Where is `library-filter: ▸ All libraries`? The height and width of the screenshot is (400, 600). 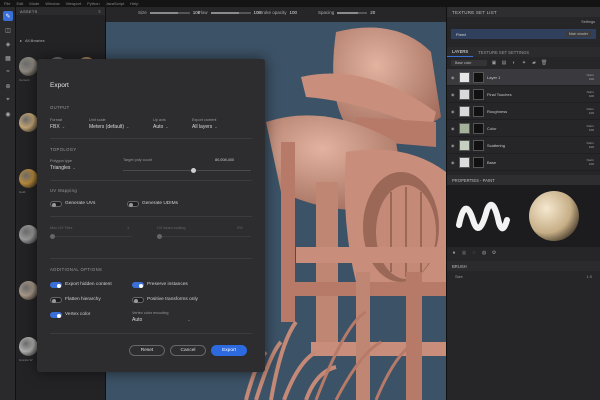 library-filter: ▸ All libraries is located at coordinates (60, 40).